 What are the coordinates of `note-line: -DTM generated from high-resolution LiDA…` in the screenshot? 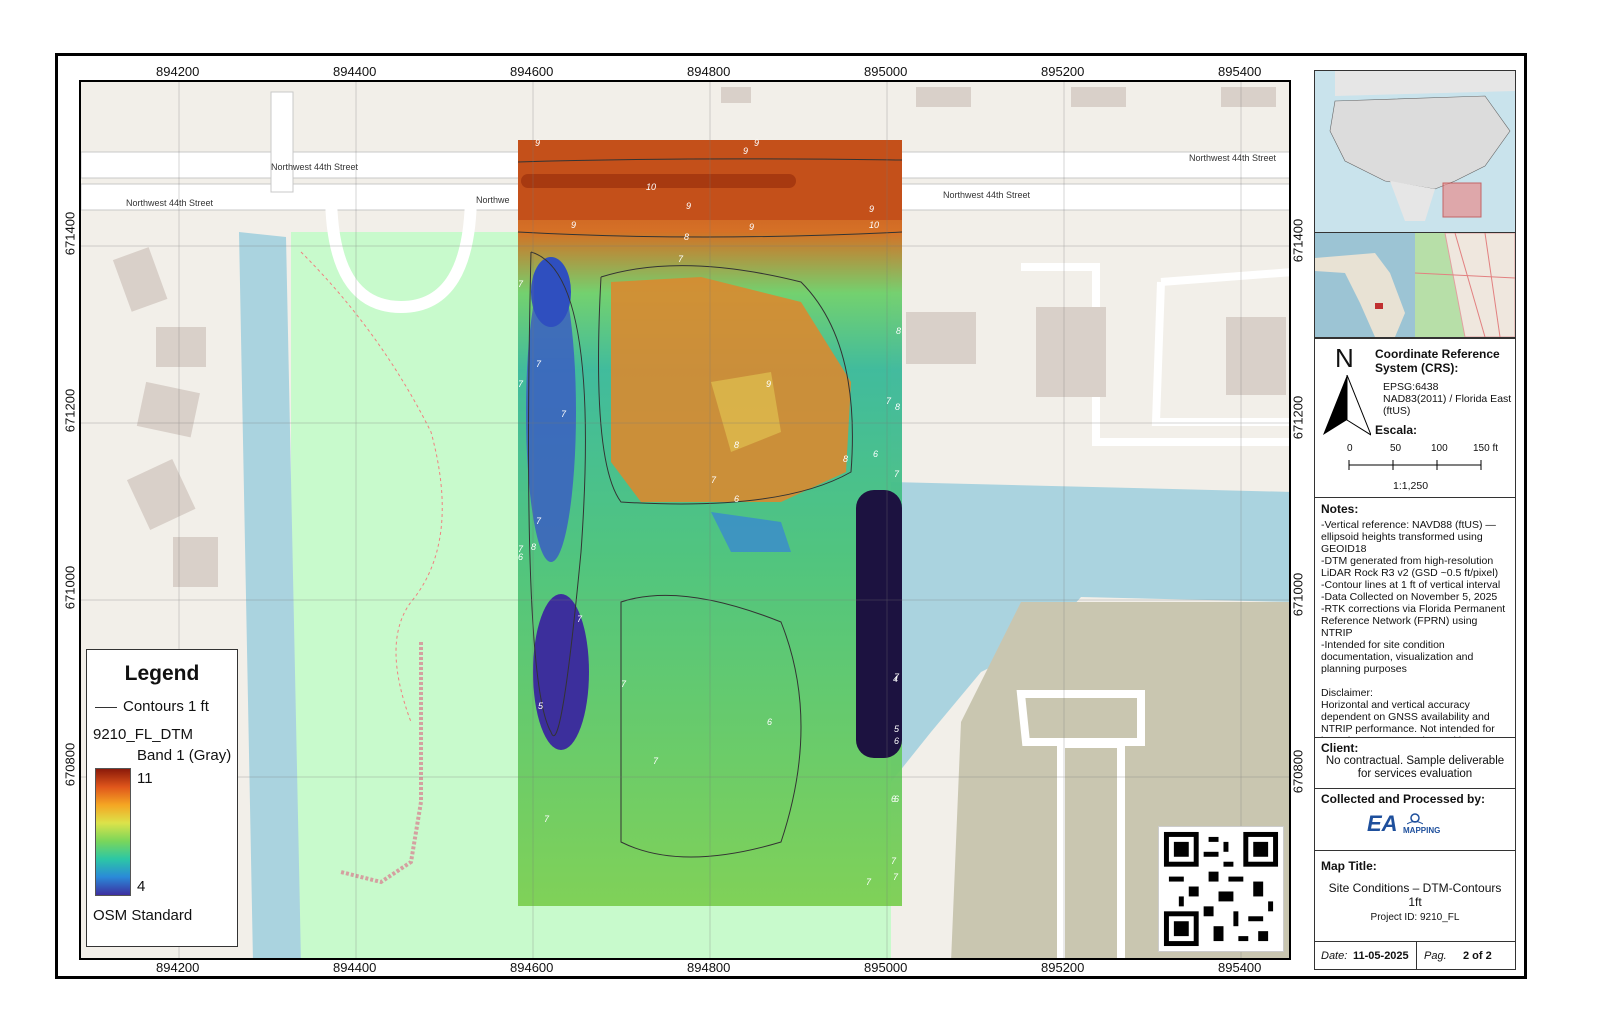 It's located at (1410, 567).